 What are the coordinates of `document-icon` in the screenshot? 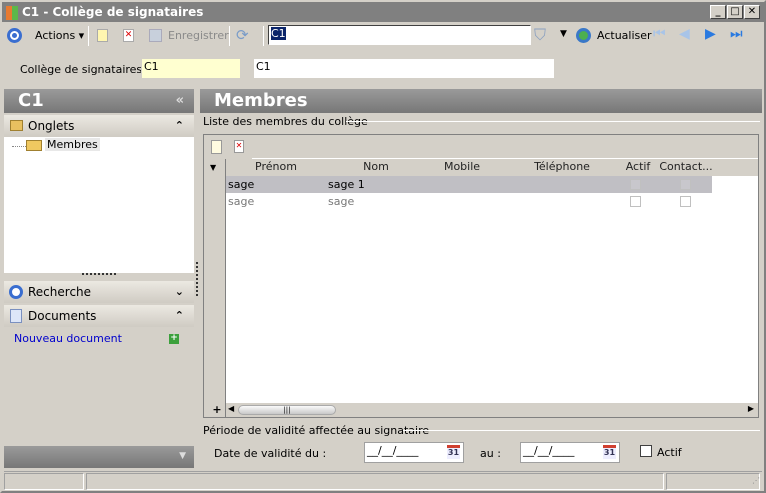 It's located at (16, 316).